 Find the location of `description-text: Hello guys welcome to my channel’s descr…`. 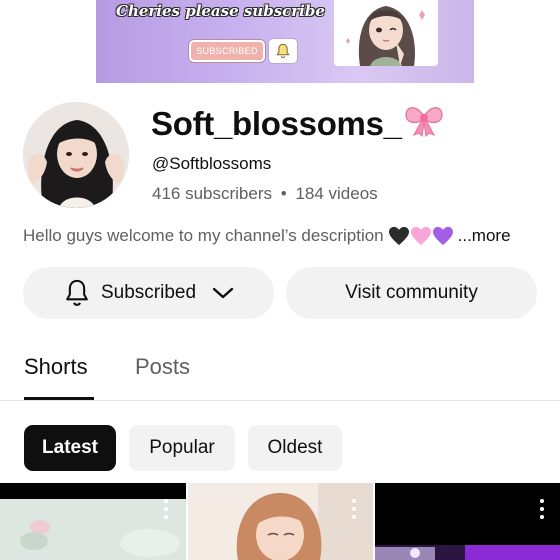

description-text: Hello guys welcome to my channel’s descr… is located at coordinates (203, 235).